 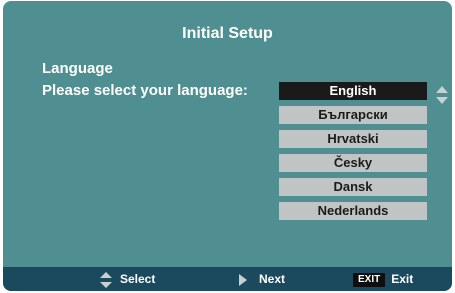 I want to click on language-option-czech: Česky, so click(x=353, y=163).